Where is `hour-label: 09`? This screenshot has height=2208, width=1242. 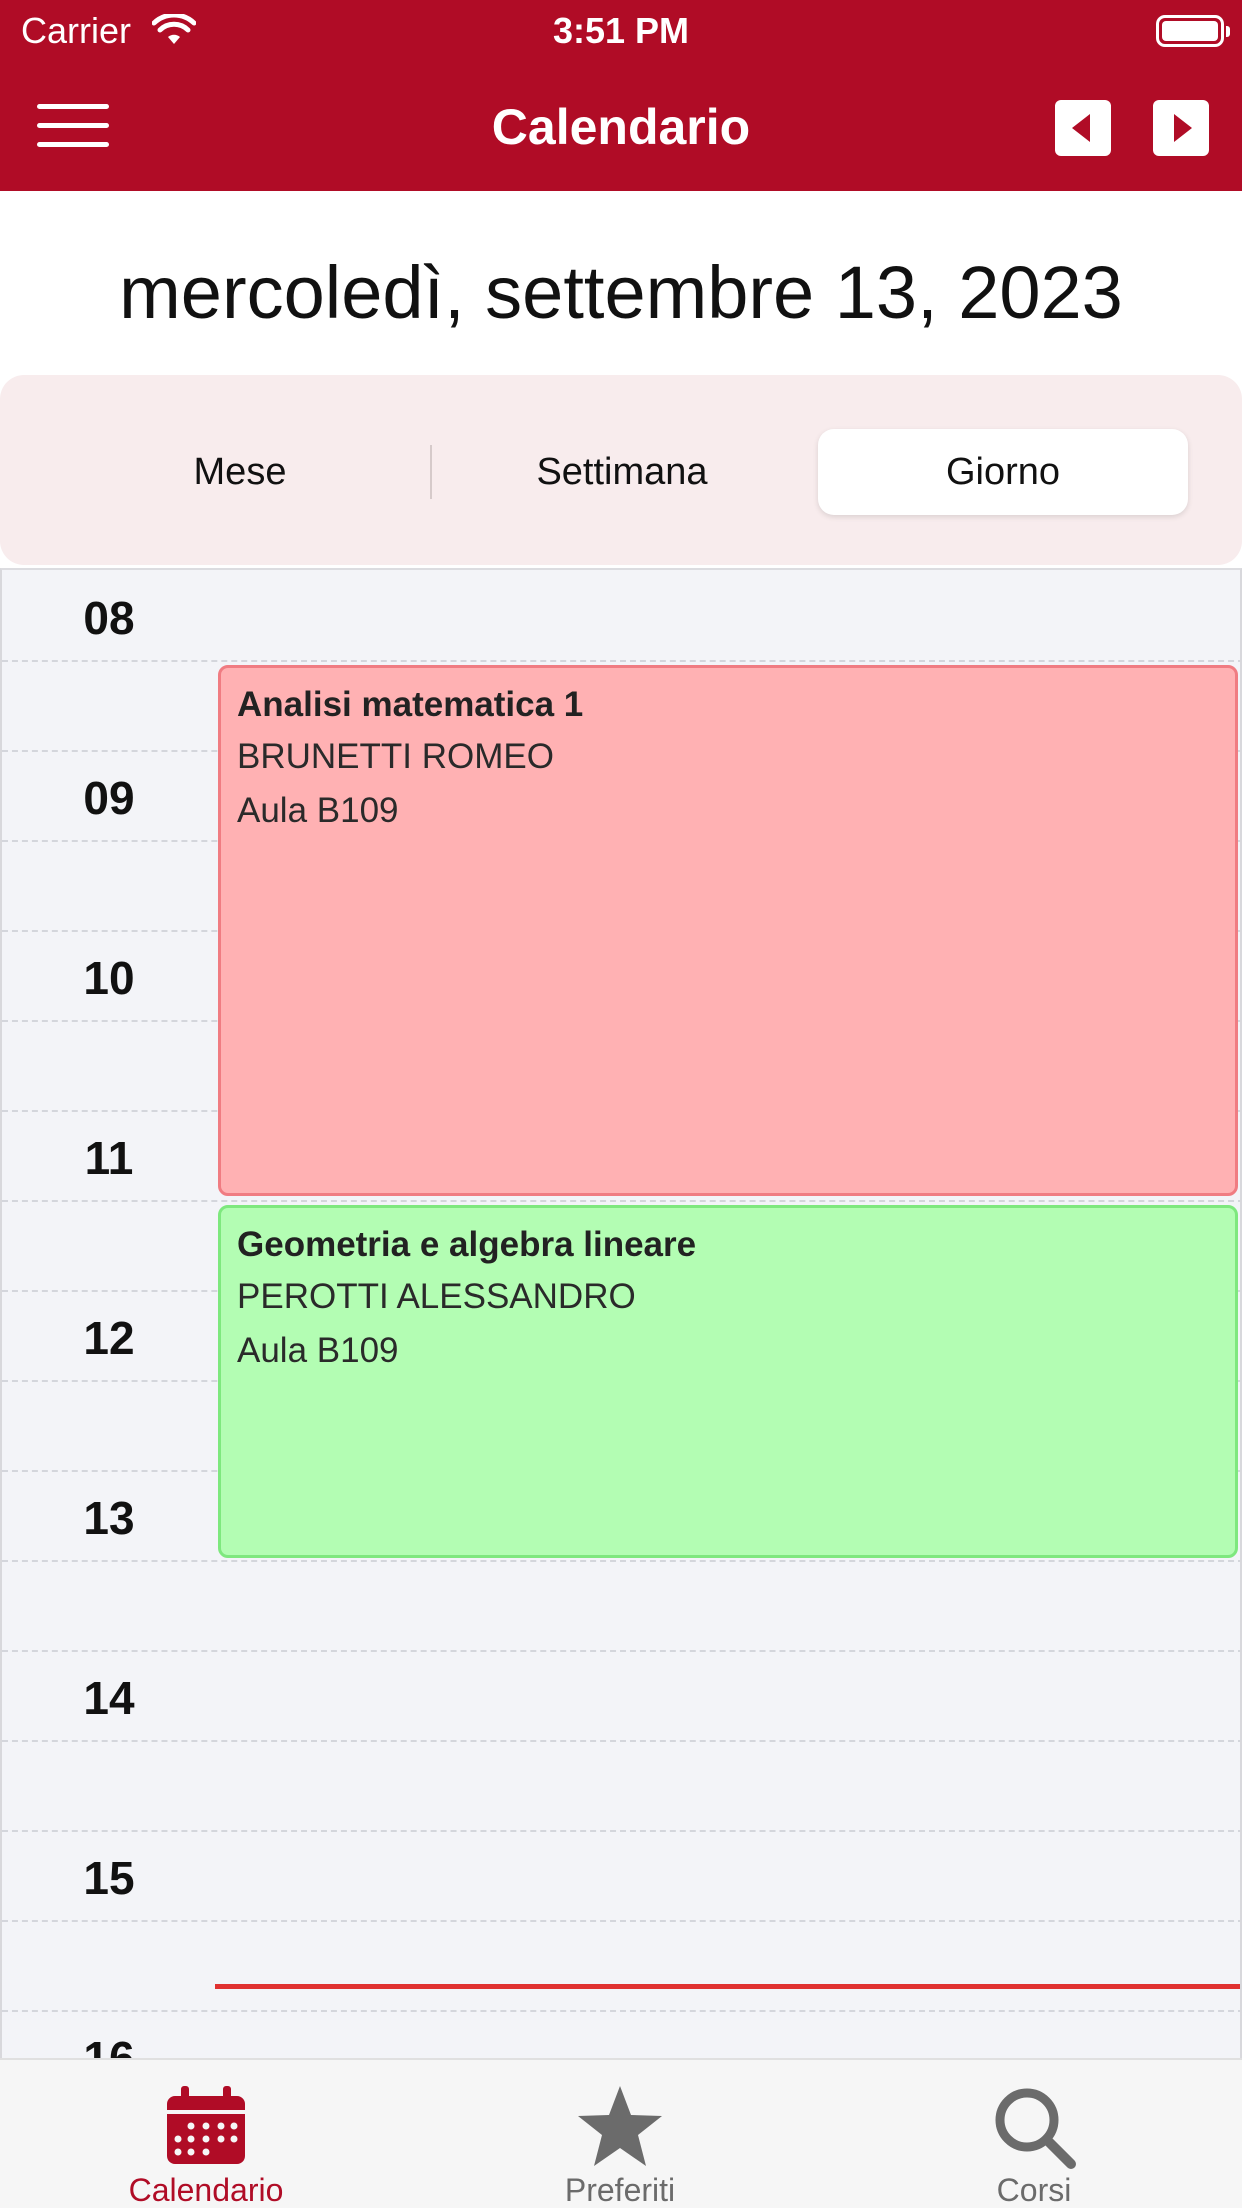 hour-label: 09 is located at coordinates (109, 798).